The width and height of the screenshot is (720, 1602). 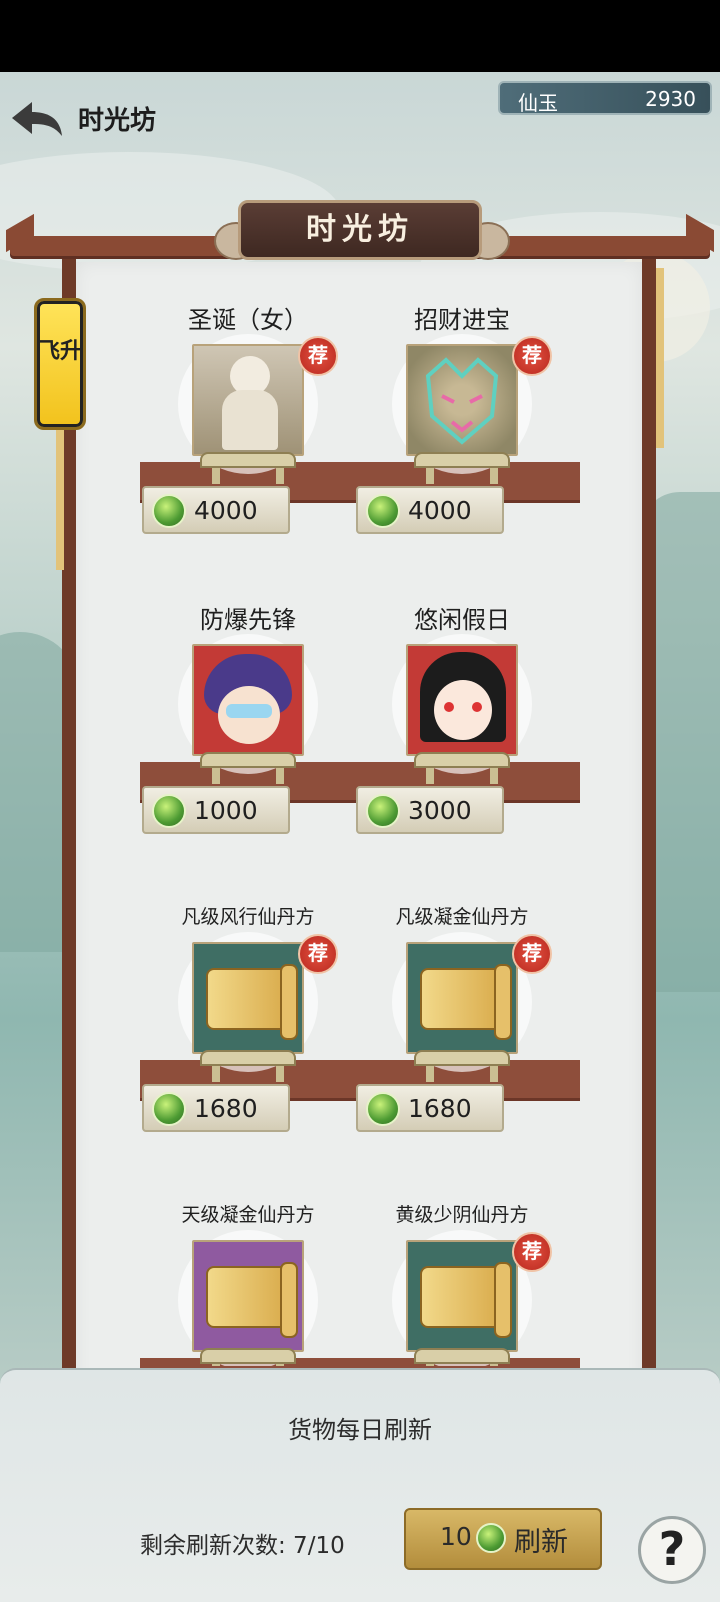 I want to click on item-name: 防爆先锋, so click(x=248, y=620).